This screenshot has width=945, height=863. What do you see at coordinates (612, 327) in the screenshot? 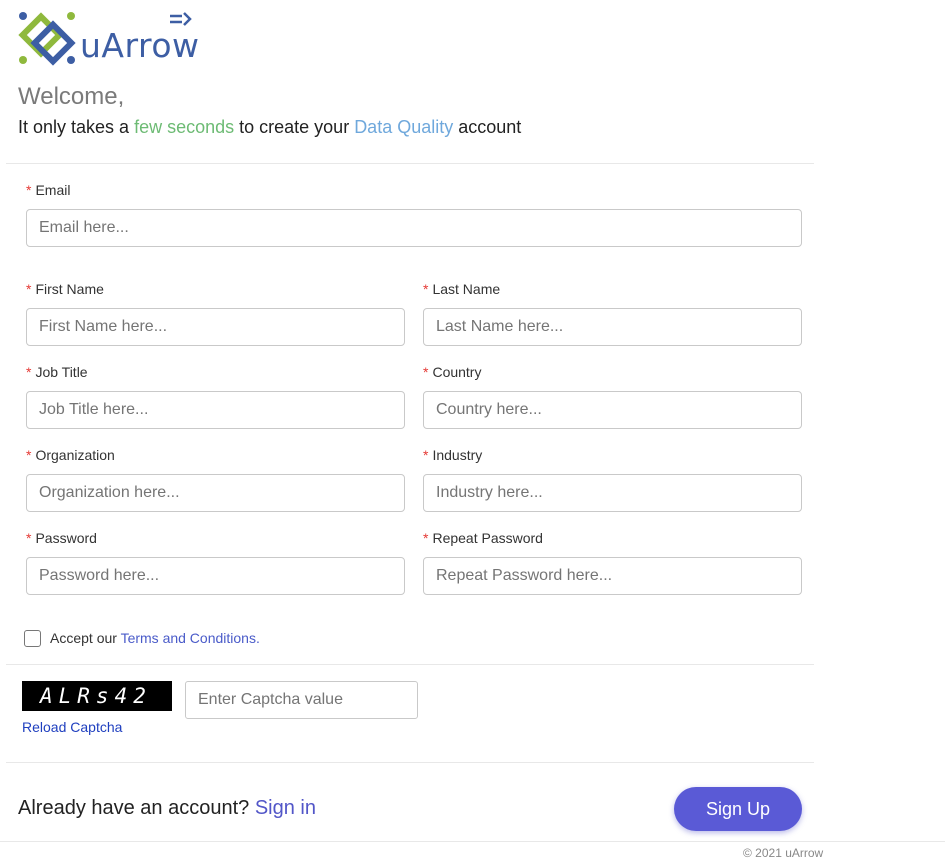
I see `last-name-field` at bounding box center [612, 327].